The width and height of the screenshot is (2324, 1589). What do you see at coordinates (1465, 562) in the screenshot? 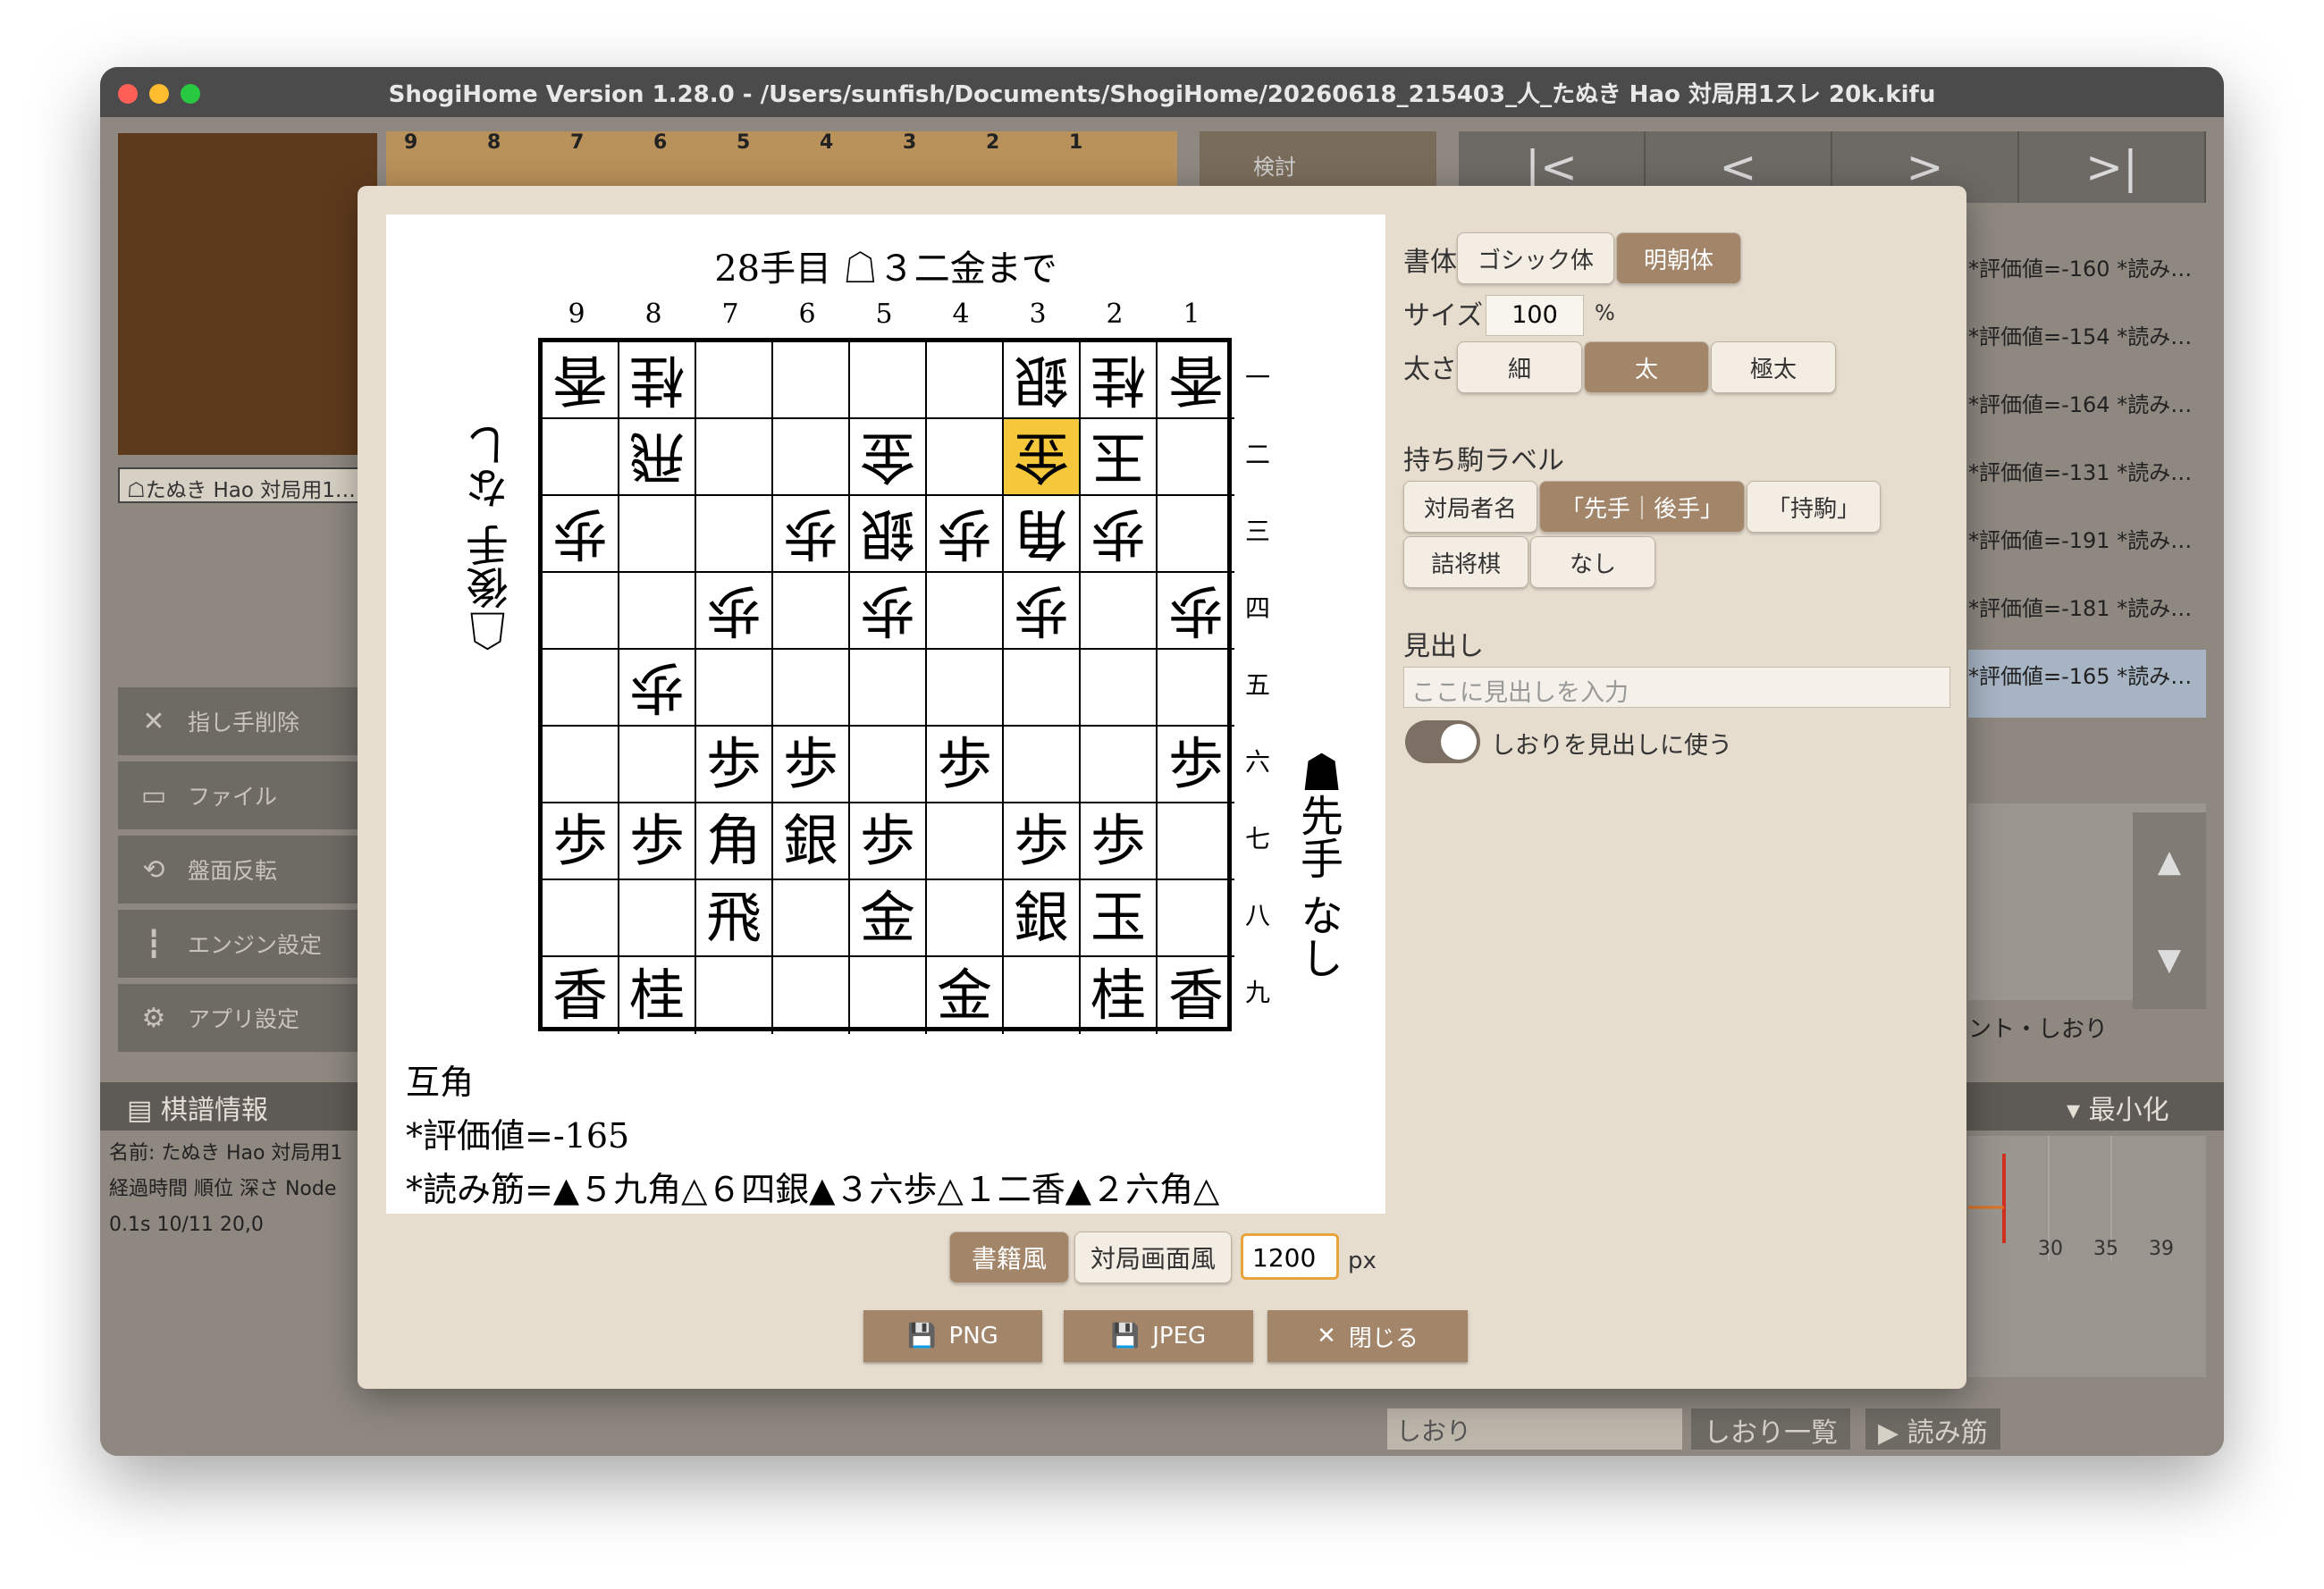
I see `hand-label-option-3: 詰将棋` at bounding box center [1465, 562].